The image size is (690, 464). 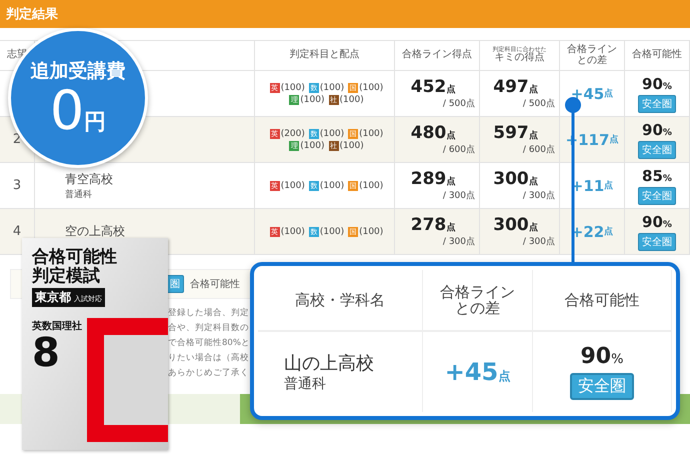 I want to click on school-name: 青空高校, so click(x=89, y=179).